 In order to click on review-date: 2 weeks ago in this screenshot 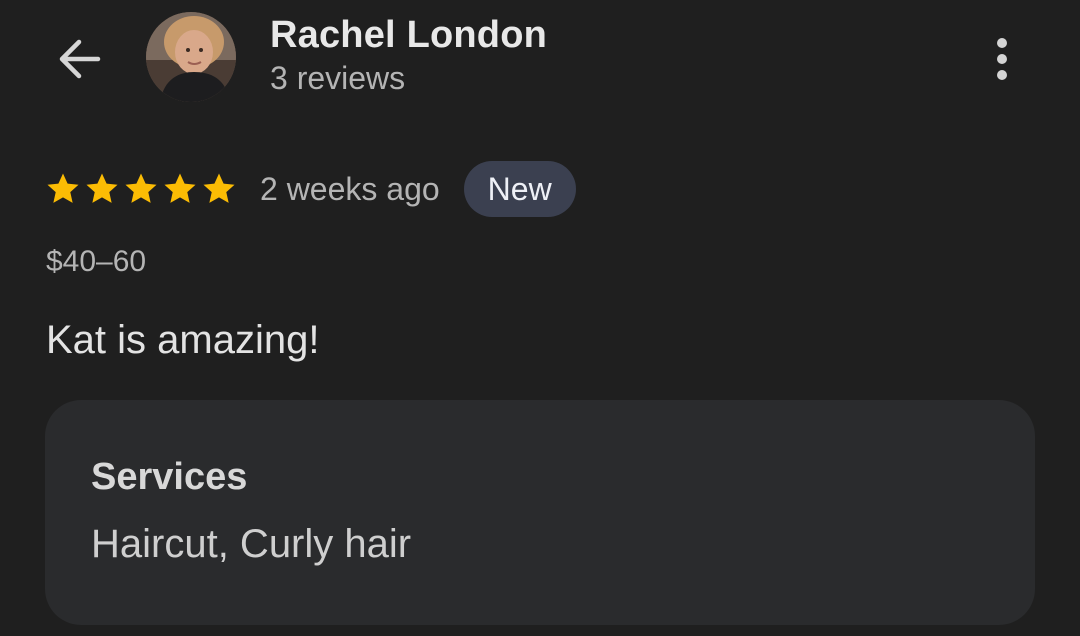, I will do `click(350, 188)`.